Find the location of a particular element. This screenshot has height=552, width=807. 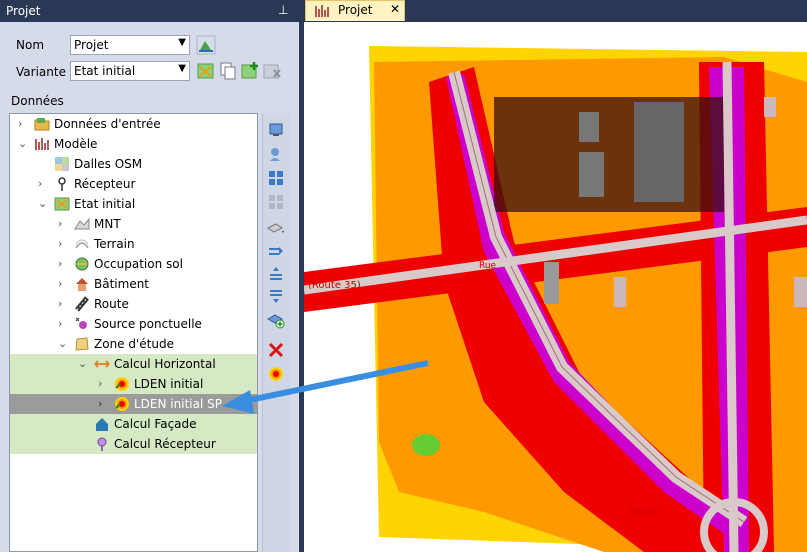

properties-icon is located at coordinates (276, 130).